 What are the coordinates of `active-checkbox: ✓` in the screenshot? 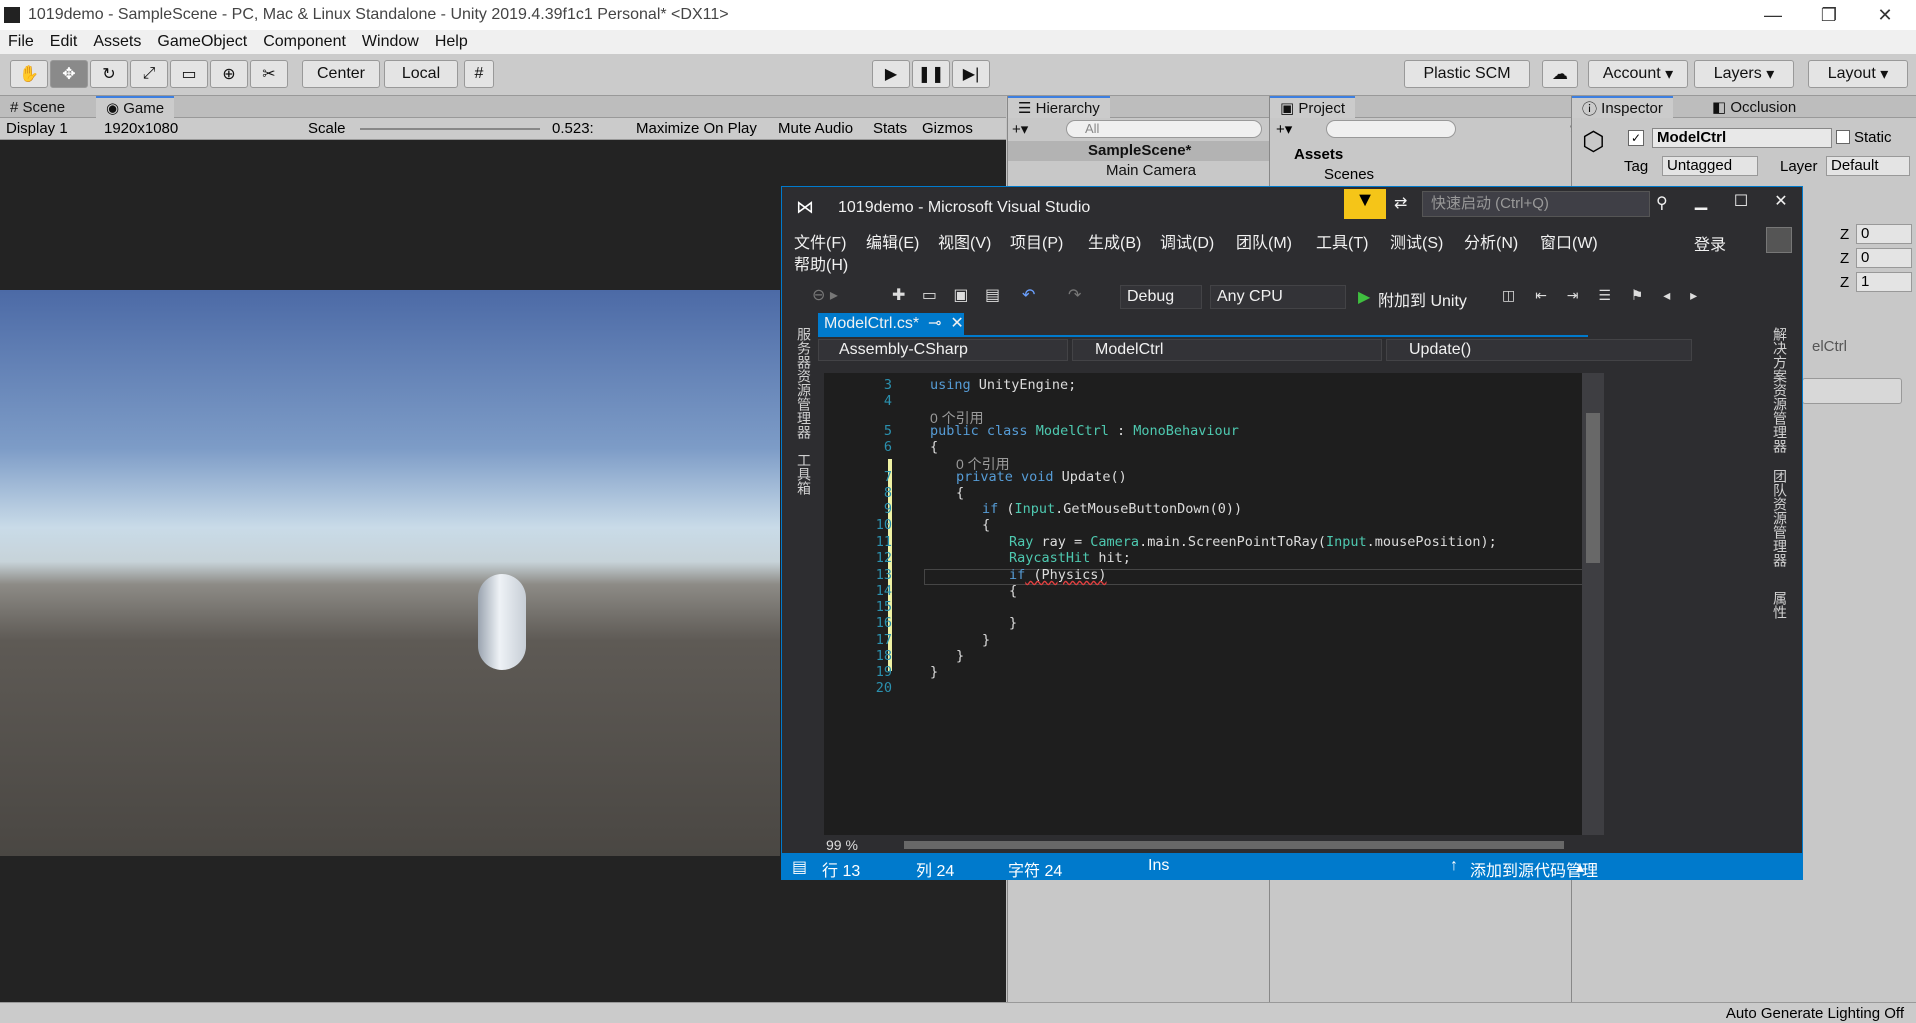 It's located at (1636, 138).